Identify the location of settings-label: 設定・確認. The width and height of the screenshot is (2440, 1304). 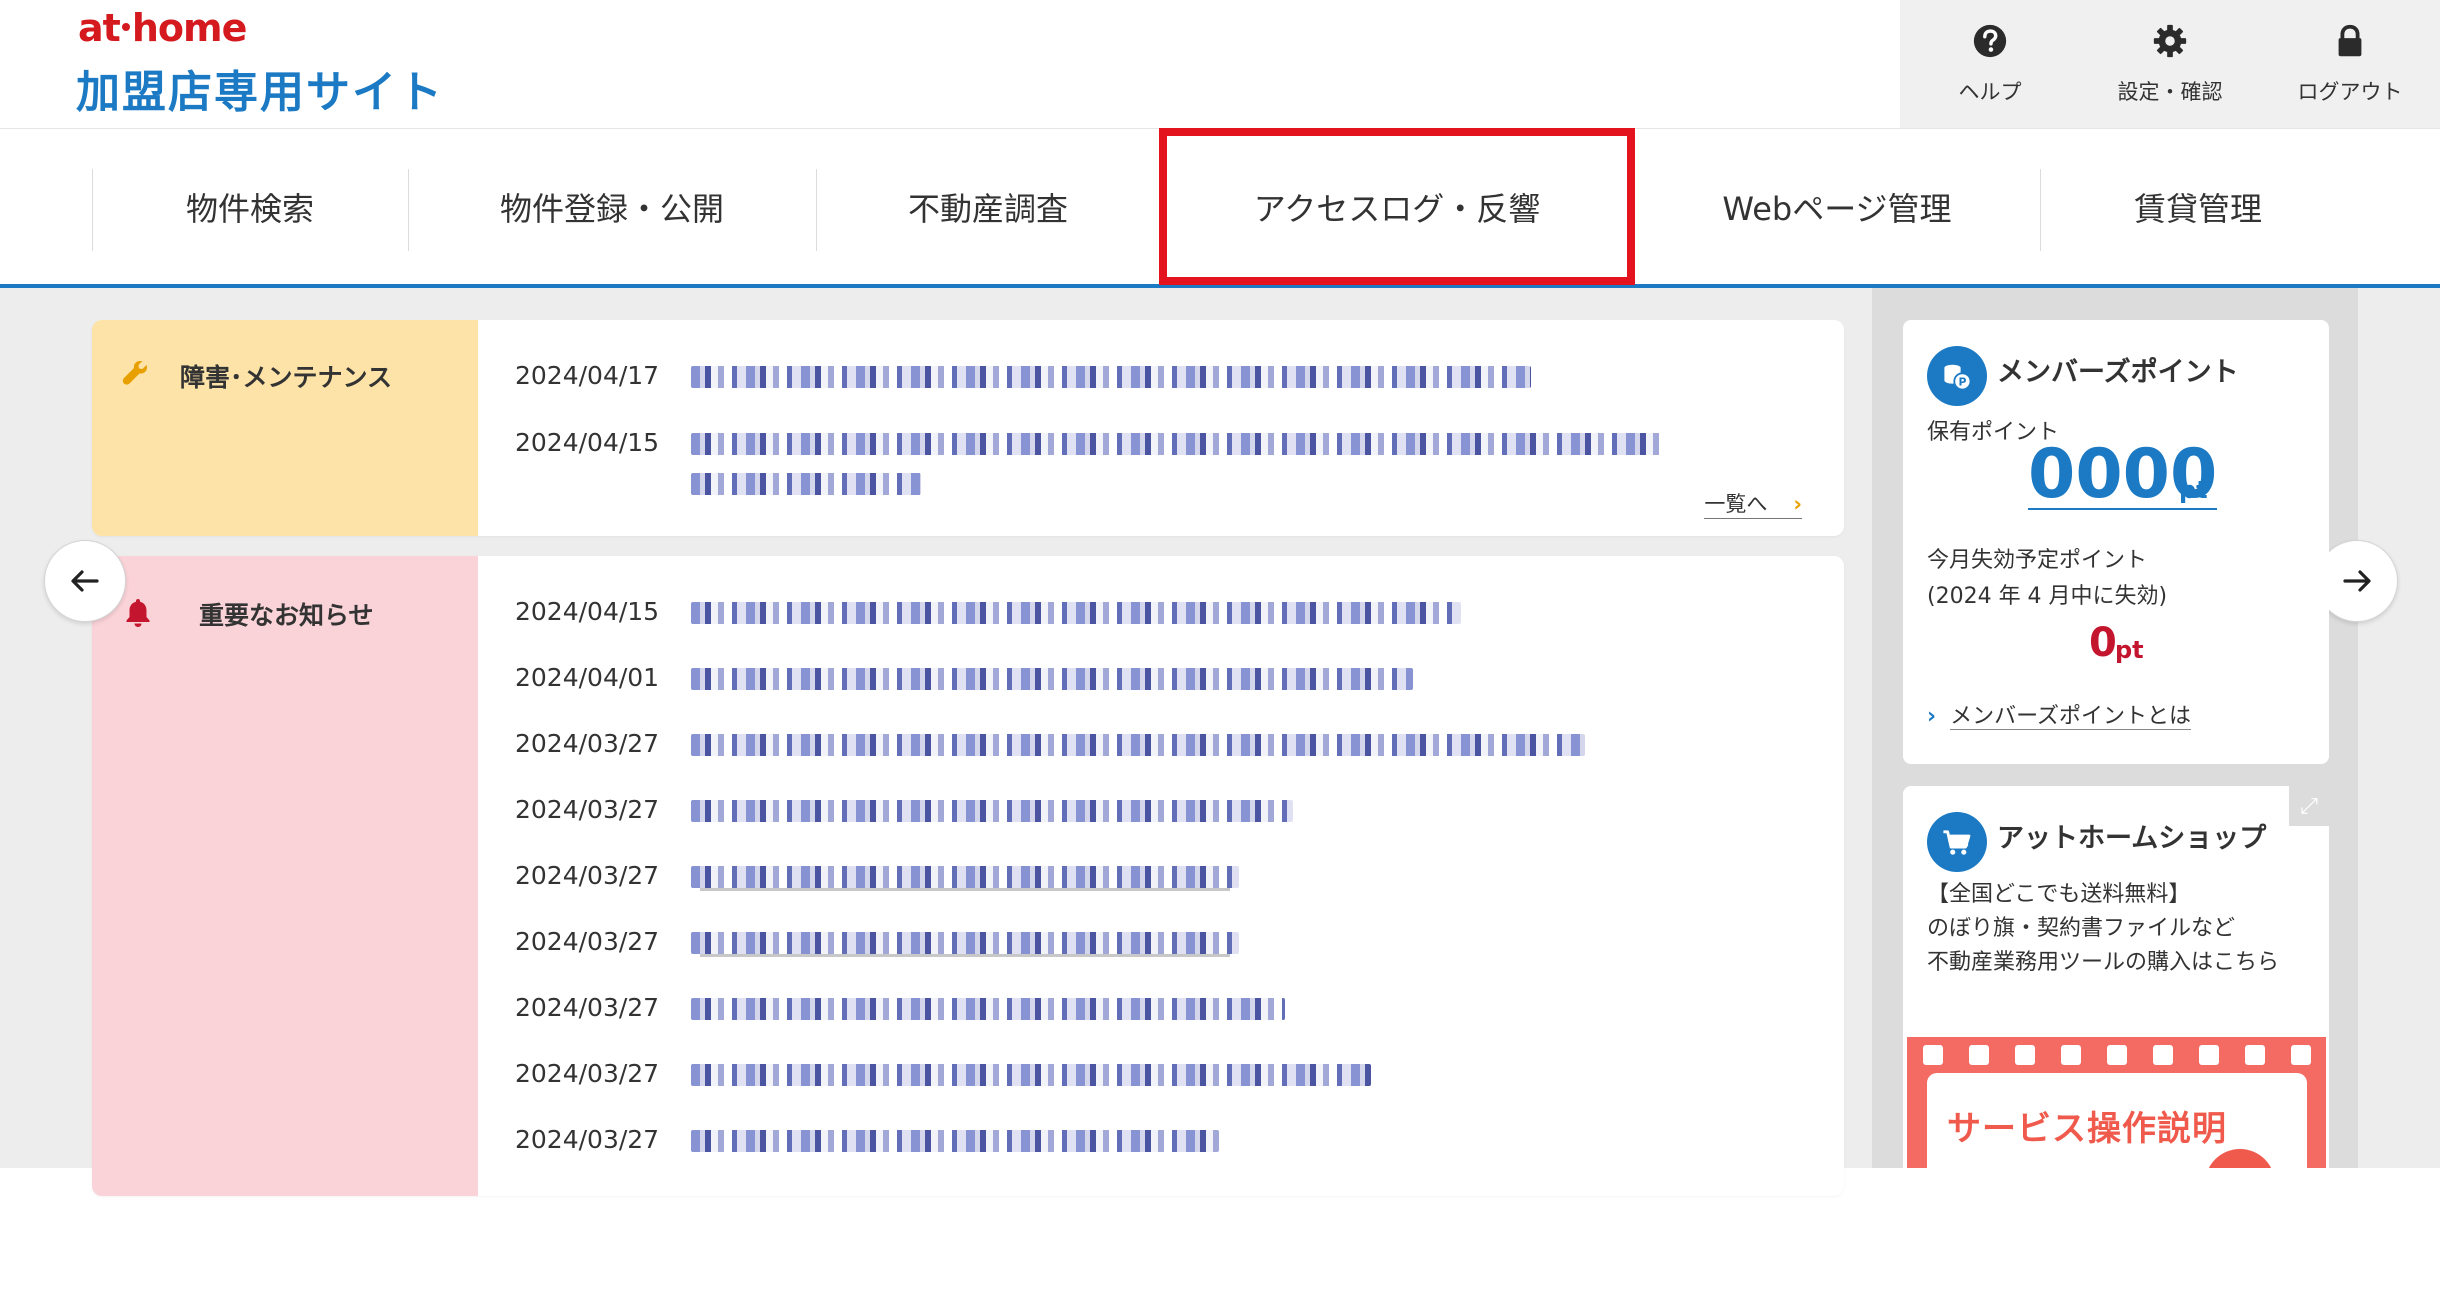
(2170, 92).